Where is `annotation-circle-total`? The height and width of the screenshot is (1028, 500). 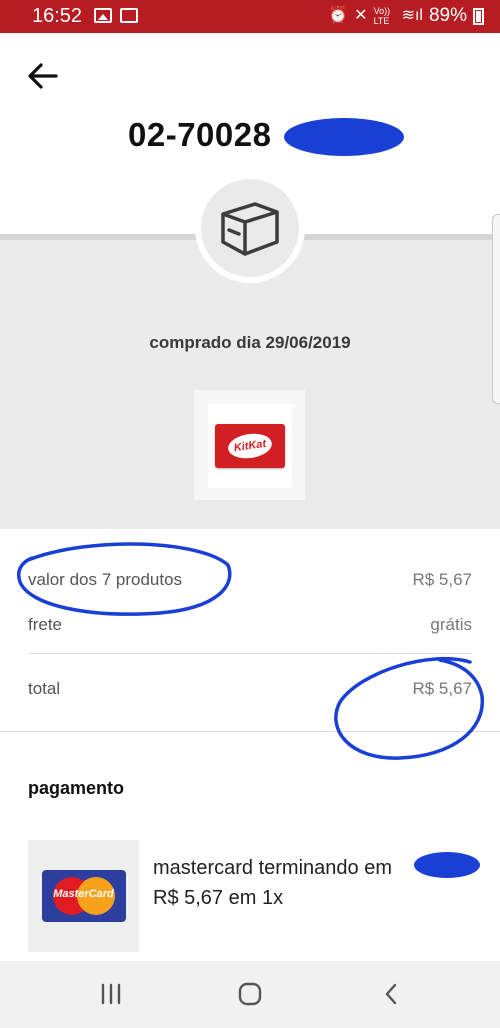 annotation-circle-total is located at coordinates (409, 708).